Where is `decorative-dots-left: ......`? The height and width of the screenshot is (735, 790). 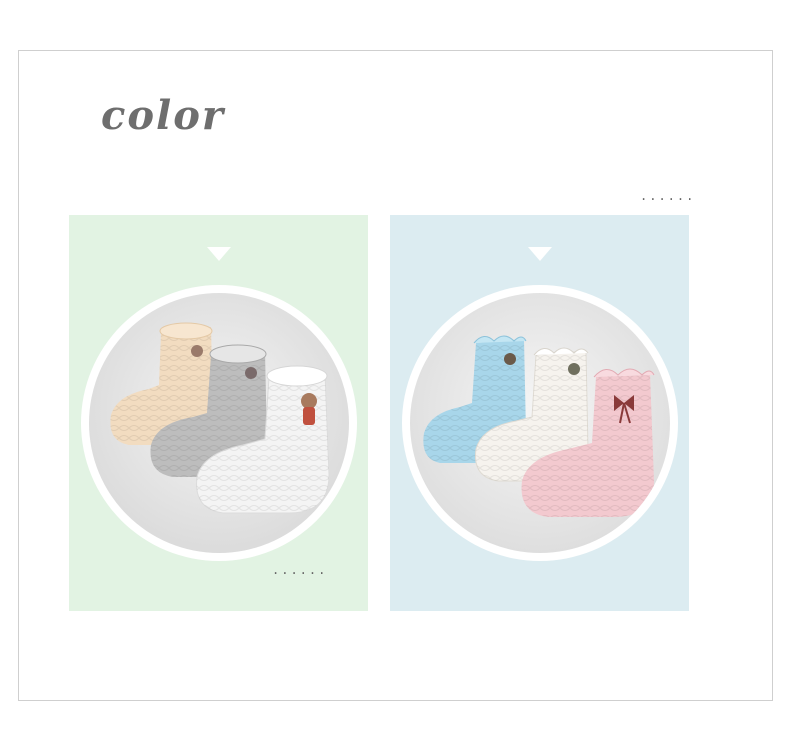
decorative-dots-left: ...... is located at coordinates (300, 570).